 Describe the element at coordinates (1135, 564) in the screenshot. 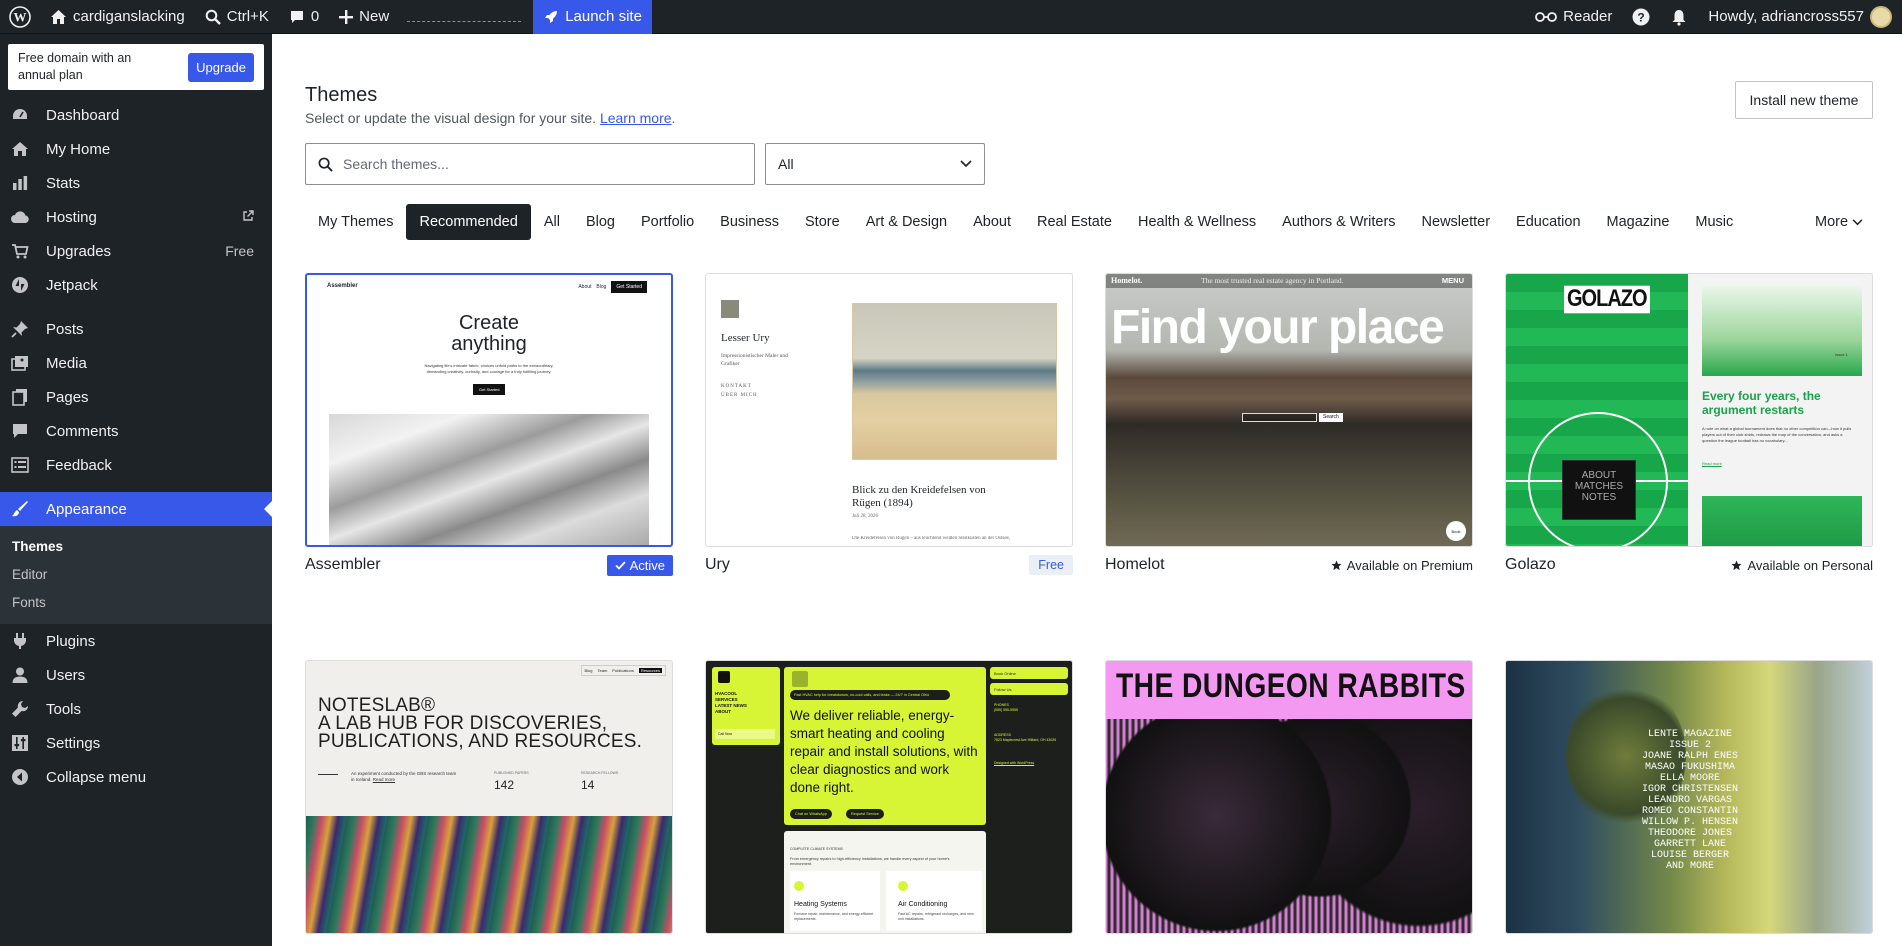

I see `theme-name: Homelot` at that location.